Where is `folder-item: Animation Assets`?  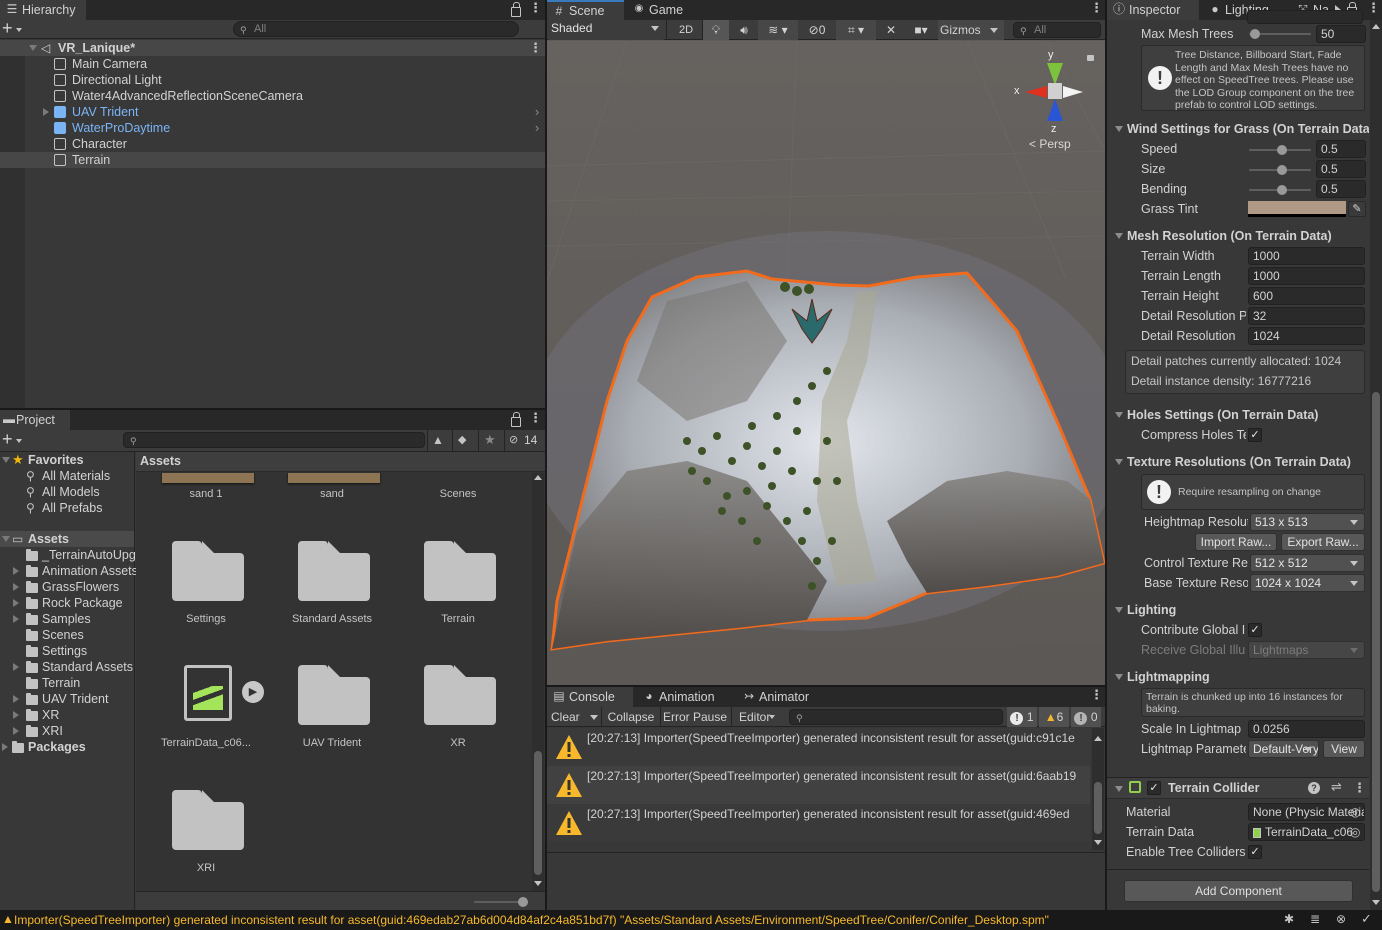 folder-item: Animation Assets is located at coordinates (69, 571).